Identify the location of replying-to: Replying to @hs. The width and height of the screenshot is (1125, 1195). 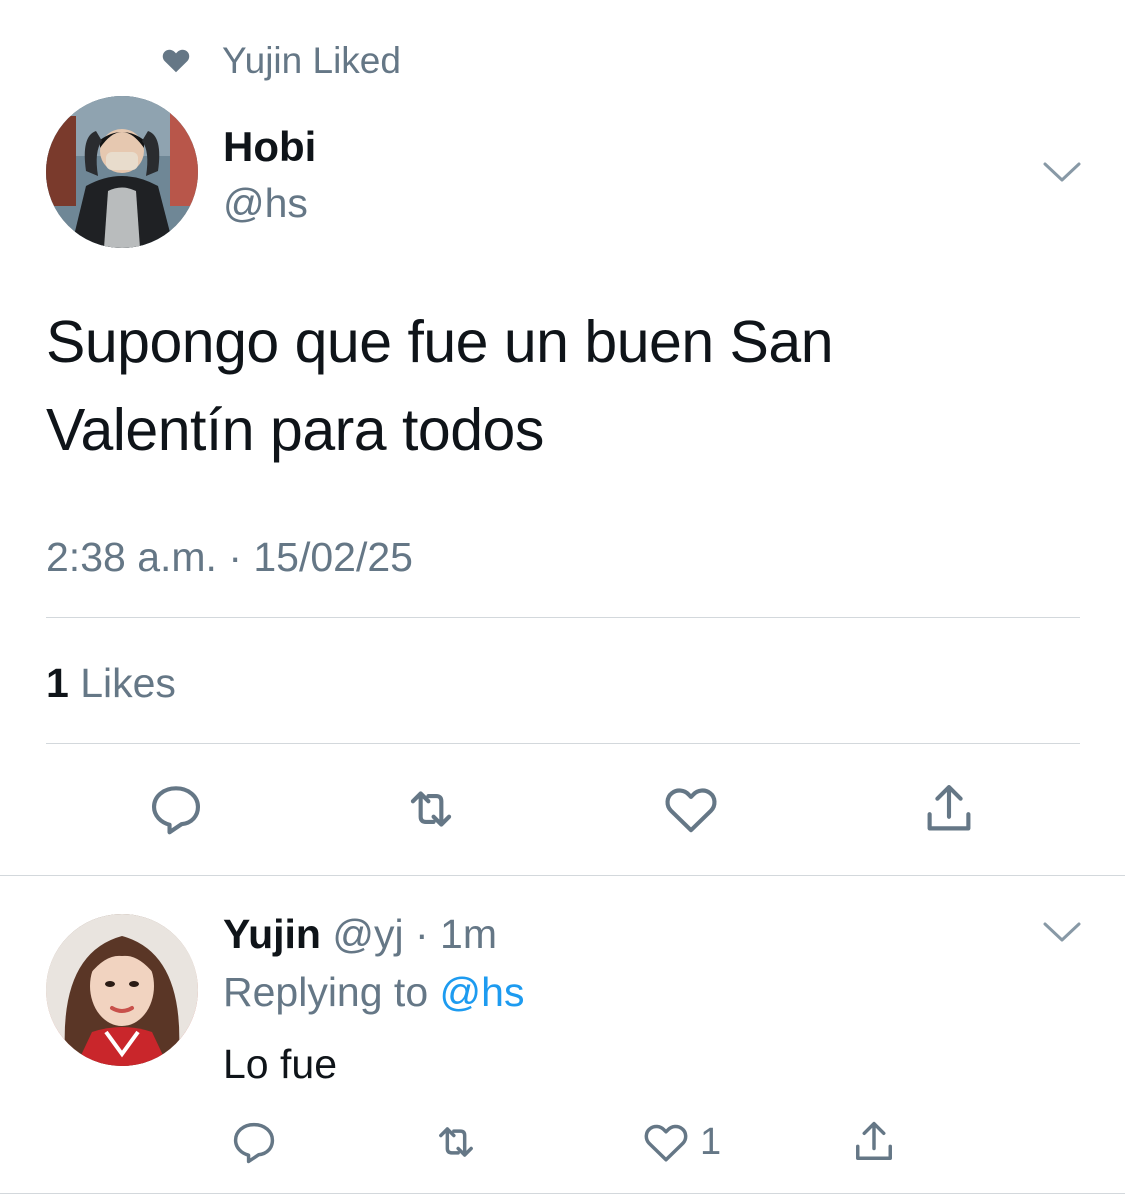
(373, 992).